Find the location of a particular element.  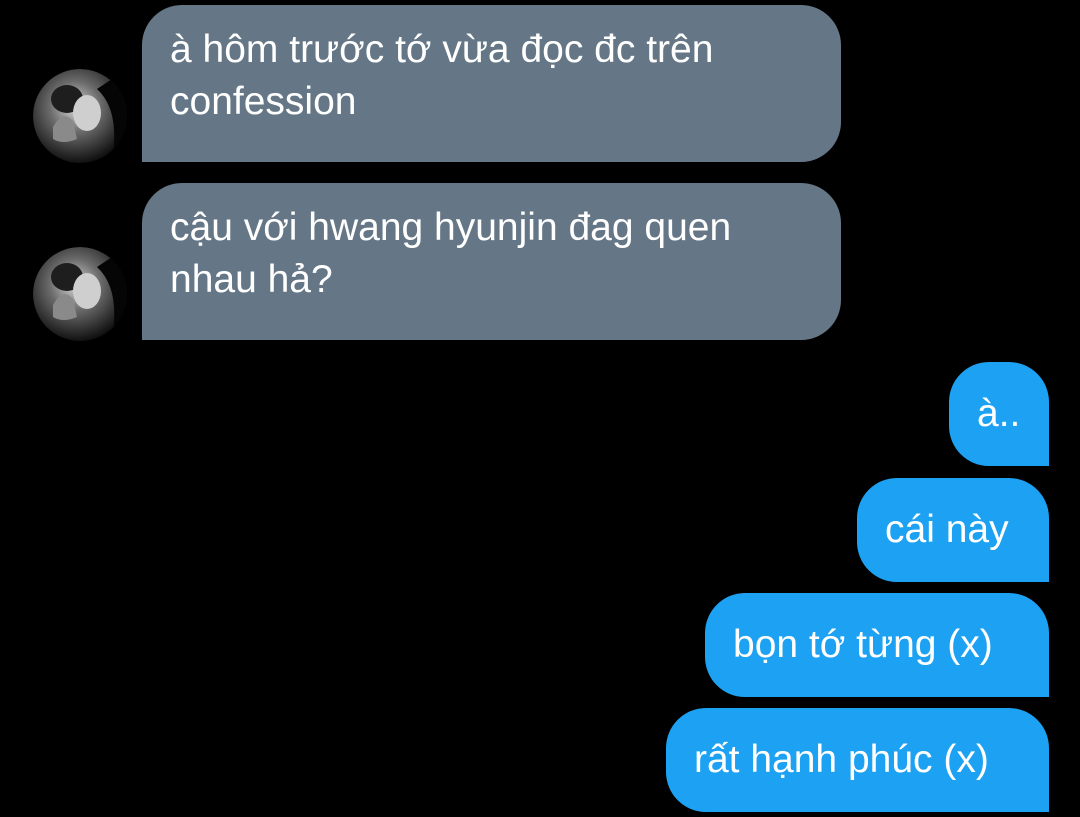

outgoing-message-bubble: rất hạnh phúc (x) is located at coordinates (857, 760).